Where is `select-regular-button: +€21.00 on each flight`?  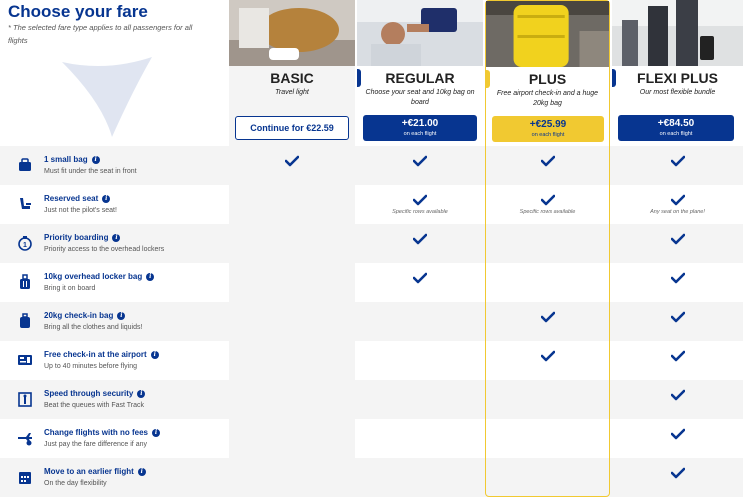 select-regular-button: +€21.00 on each flight is located at coordinates (420, 128).